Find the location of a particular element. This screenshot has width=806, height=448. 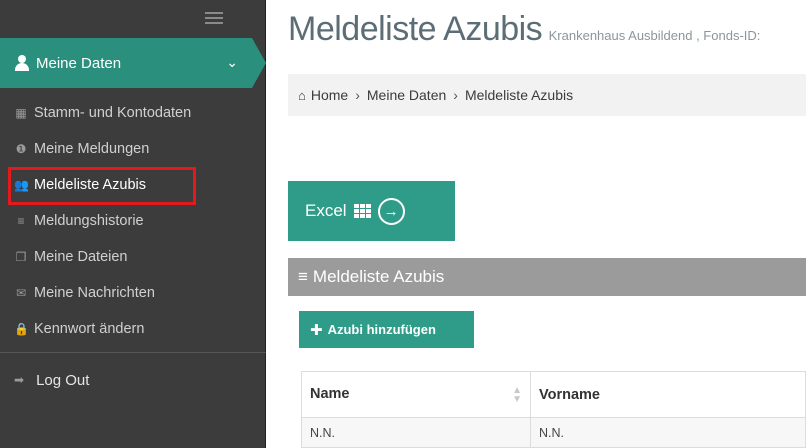

sidebar-item-stammdaten: ▦ Stamm- und Kontodaten is located at coordinates (133, 113).